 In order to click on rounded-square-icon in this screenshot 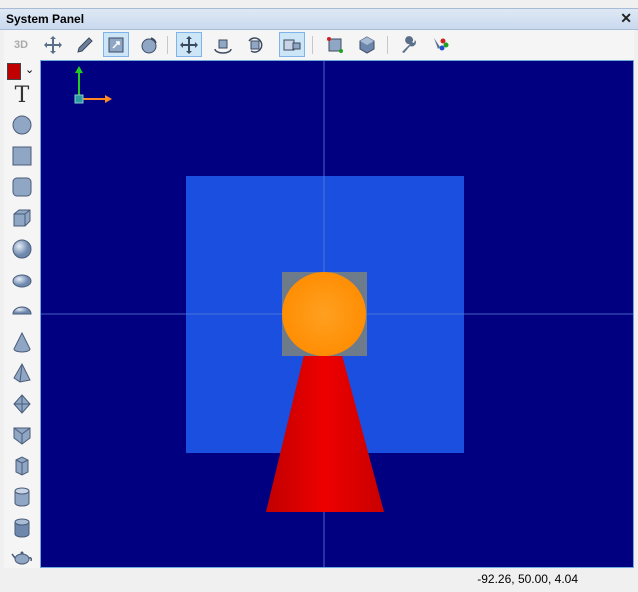, I will do `click(22, 187)`.